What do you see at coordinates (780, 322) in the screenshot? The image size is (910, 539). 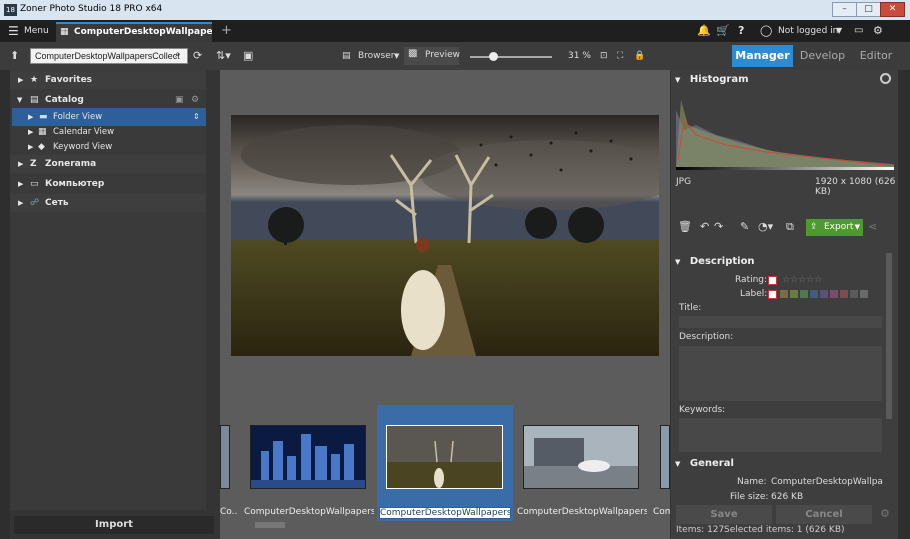 I see `title-field` at bounding box center [780, 322].